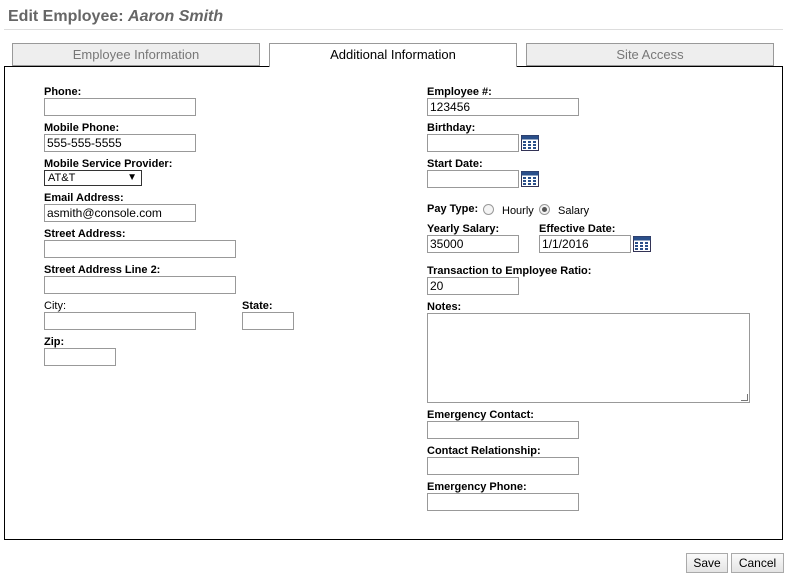  I want to click on pay-type-hourly-radio, so click(488, 209).